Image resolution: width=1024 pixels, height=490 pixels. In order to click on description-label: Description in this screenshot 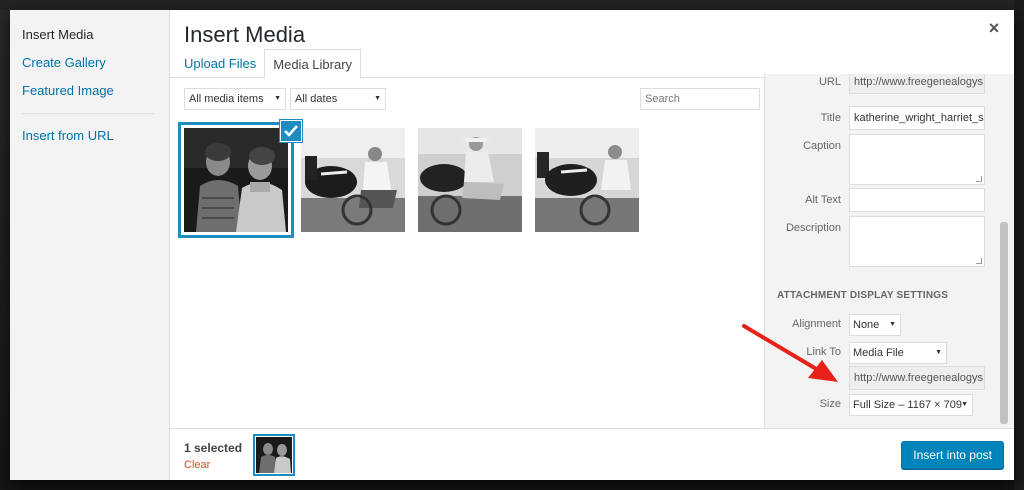, I will do `click(813, 228)`.